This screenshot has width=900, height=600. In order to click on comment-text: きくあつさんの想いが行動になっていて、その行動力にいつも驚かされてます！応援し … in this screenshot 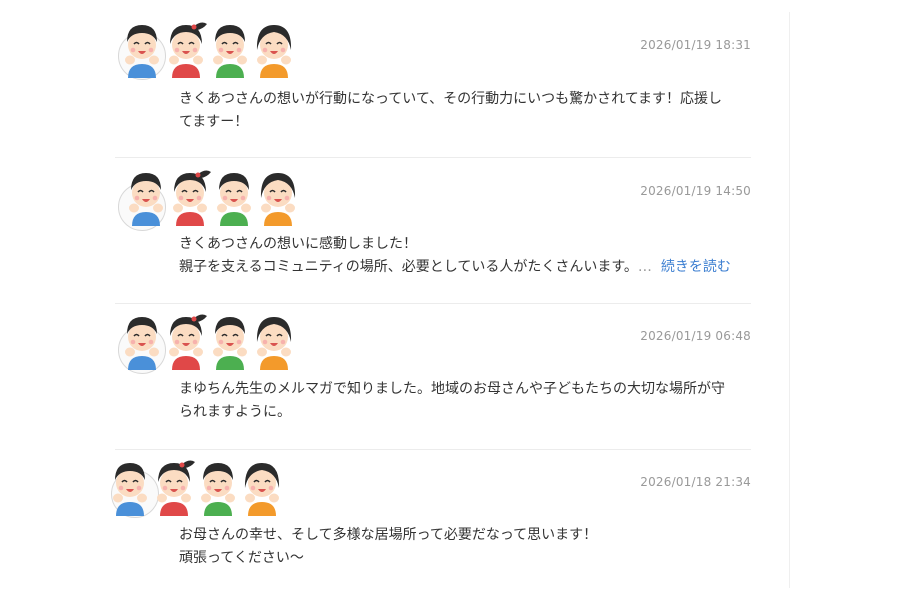, I will do `click(465, 111)`.